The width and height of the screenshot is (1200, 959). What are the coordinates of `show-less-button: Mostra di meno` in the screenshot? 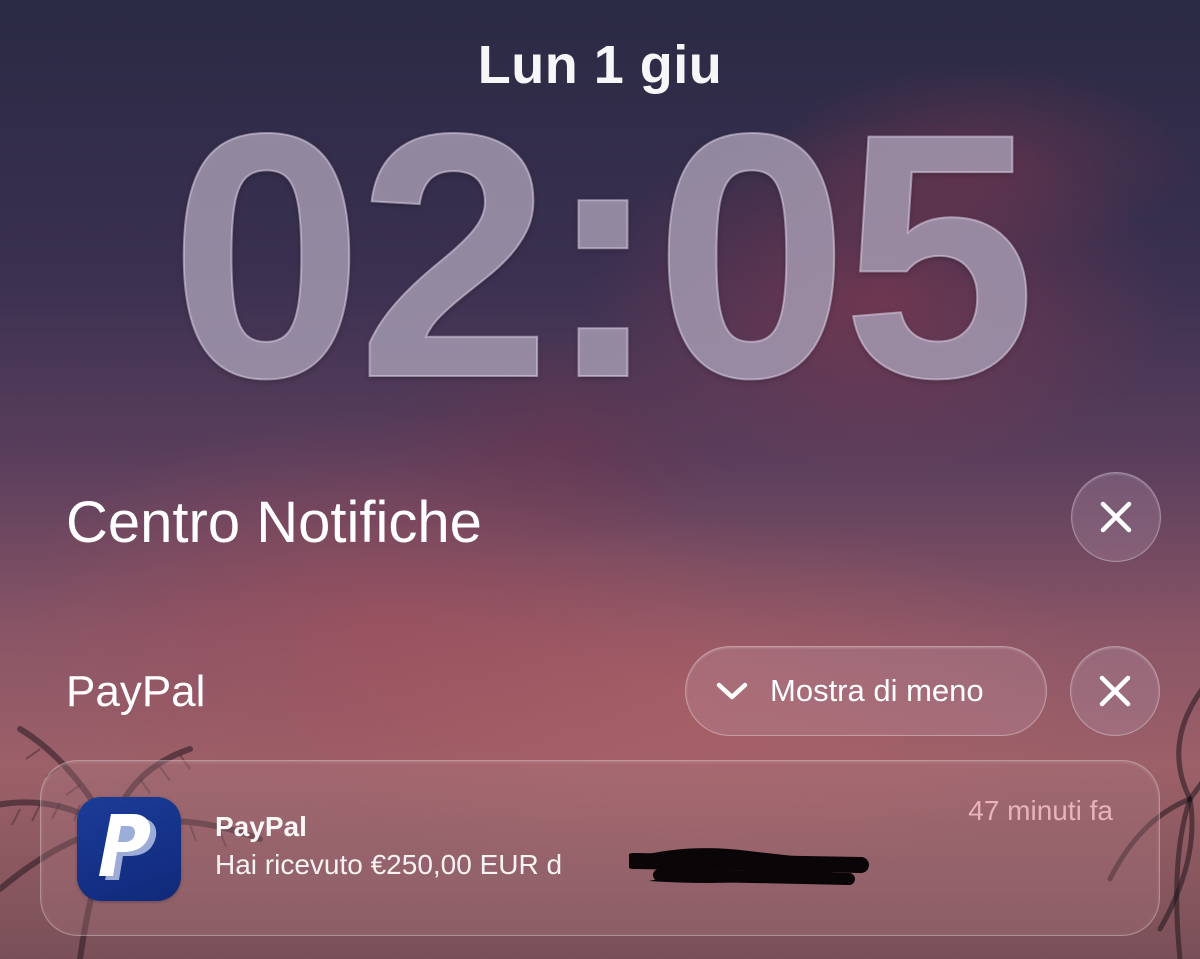 It's located at (866, 691).